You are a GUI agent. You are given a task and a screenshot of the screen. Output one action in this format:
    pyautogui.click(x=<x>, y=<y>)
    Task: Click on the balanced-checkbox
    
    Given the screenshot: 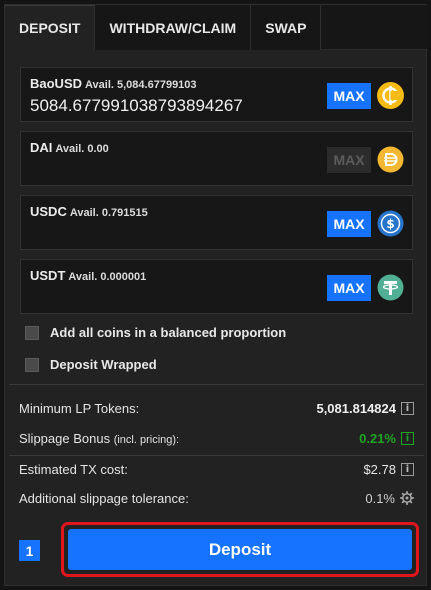 What is the action you would take?
    pyautogui.click(x=32, y=332)
    